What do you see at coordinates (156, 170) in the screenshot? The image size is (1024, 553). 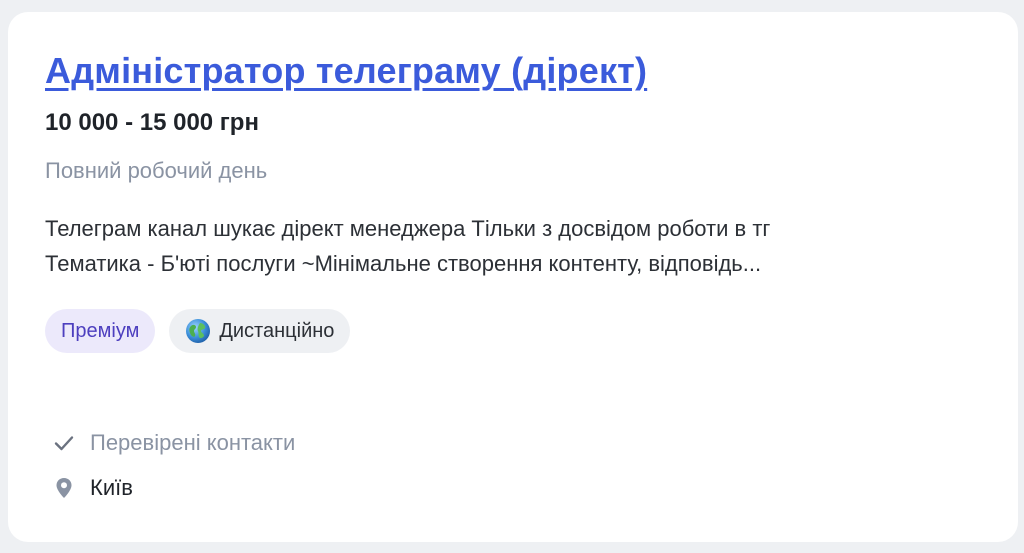 I see `employment-type: Повний робочий день` at bounding box center [156, 170].